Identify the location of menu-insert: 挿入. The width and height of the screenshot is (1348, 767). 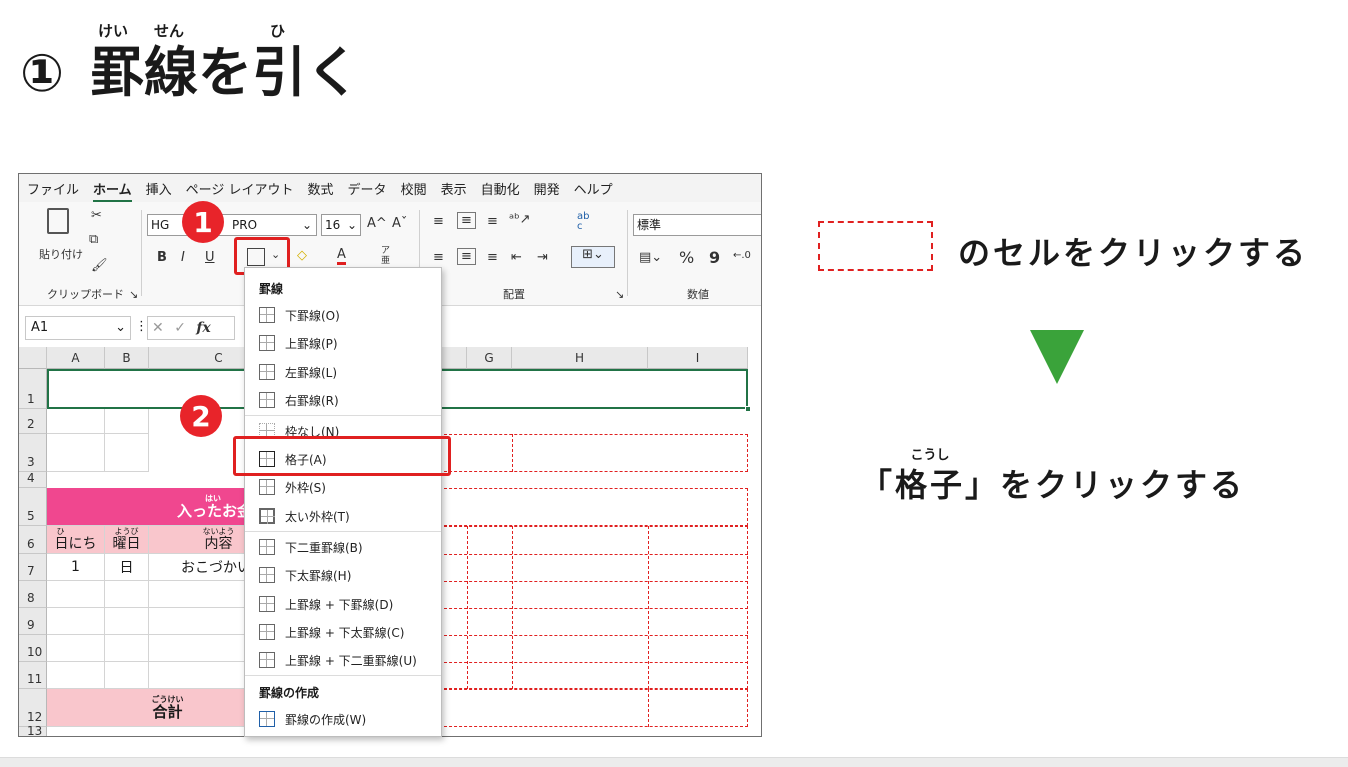
(159, 188).